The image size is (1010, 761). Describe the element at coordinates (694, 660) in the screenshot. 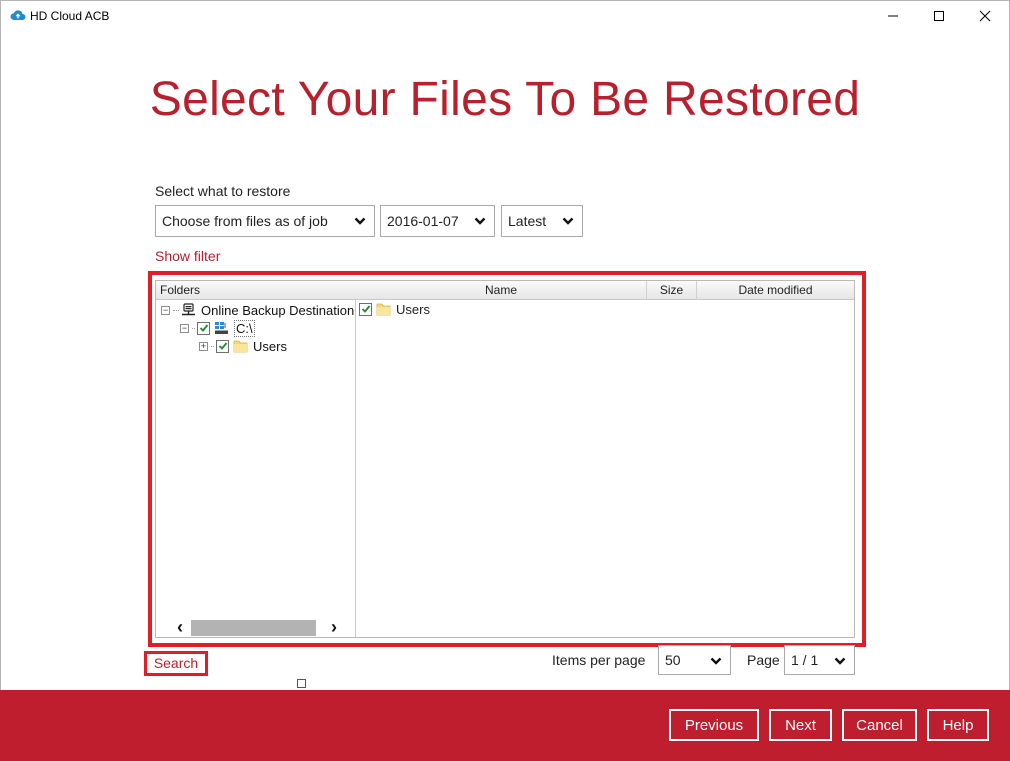

I see `items-per-page-select: 50` at that location.